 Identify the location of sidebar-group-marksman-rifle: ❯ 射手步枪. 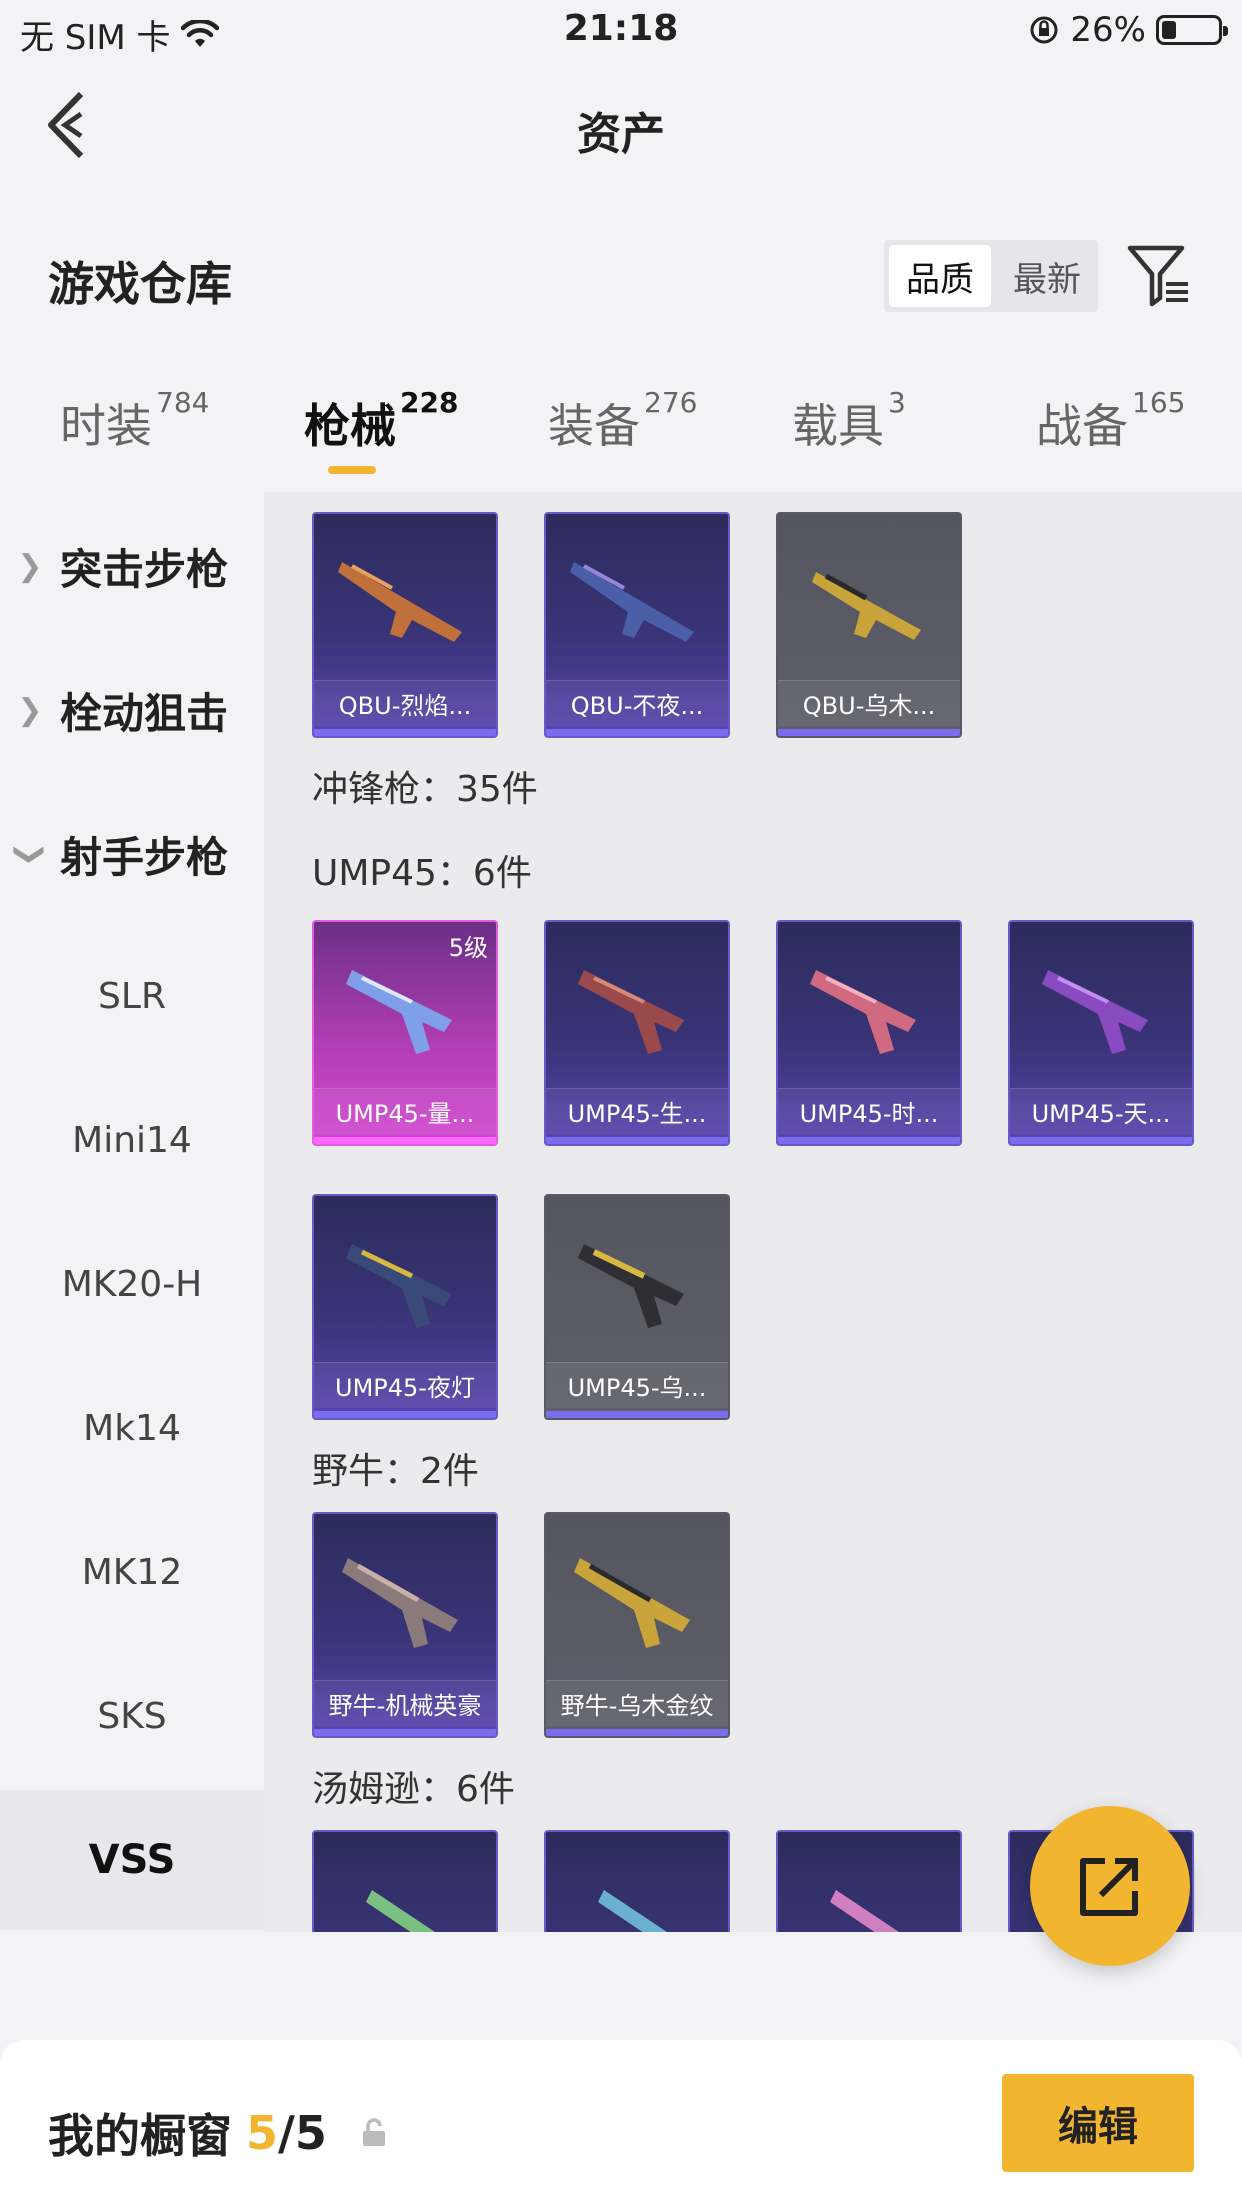
(132, 854).